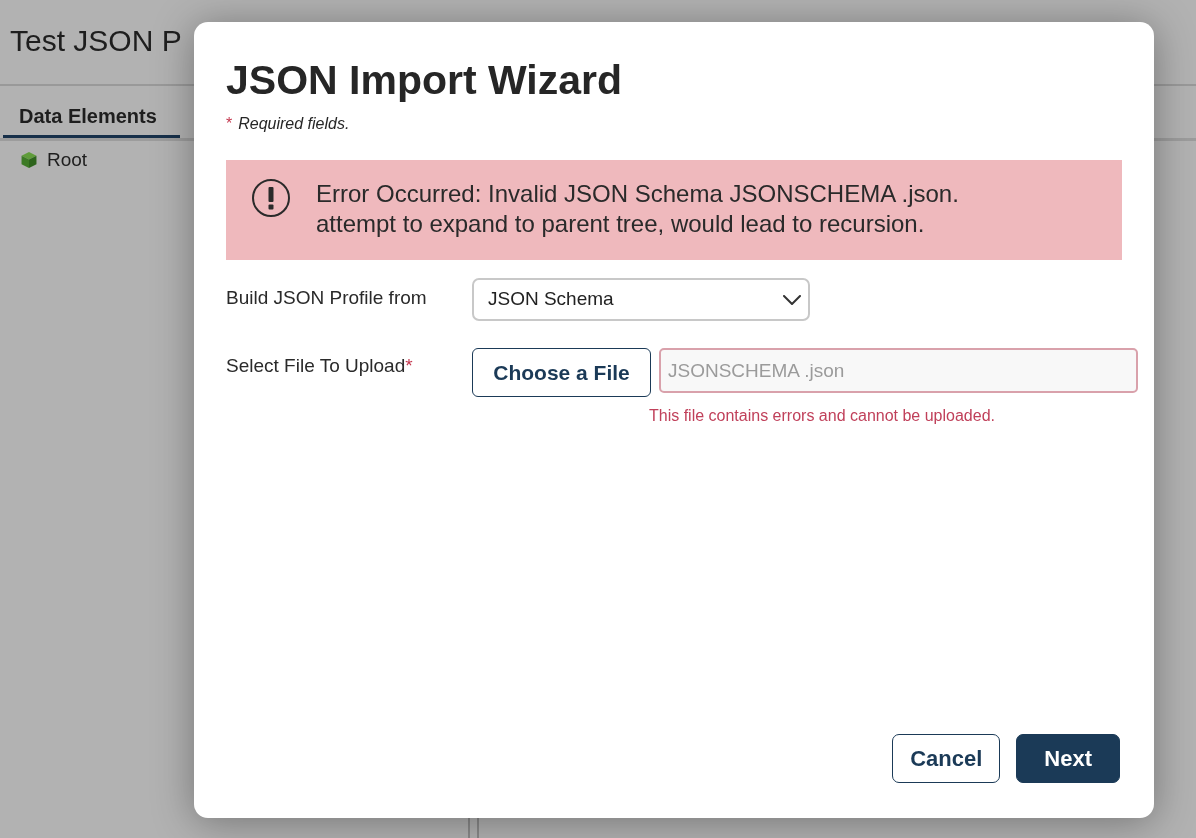 The height and width of the screenshot is (838, 1196). I want to click on field-label: Select File To Upload, so click(316, 366).